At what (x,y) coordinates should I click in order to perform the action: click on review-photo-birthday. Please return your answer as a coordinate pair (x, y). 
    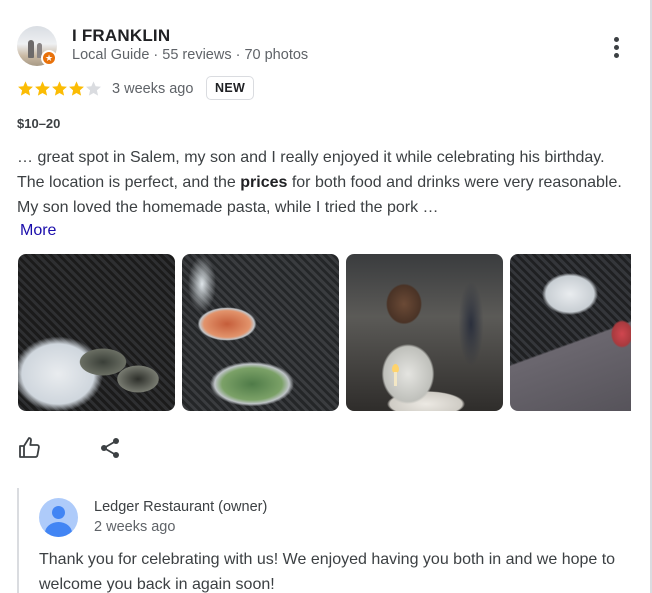
    Looking at the image, I should click on (424, 332).